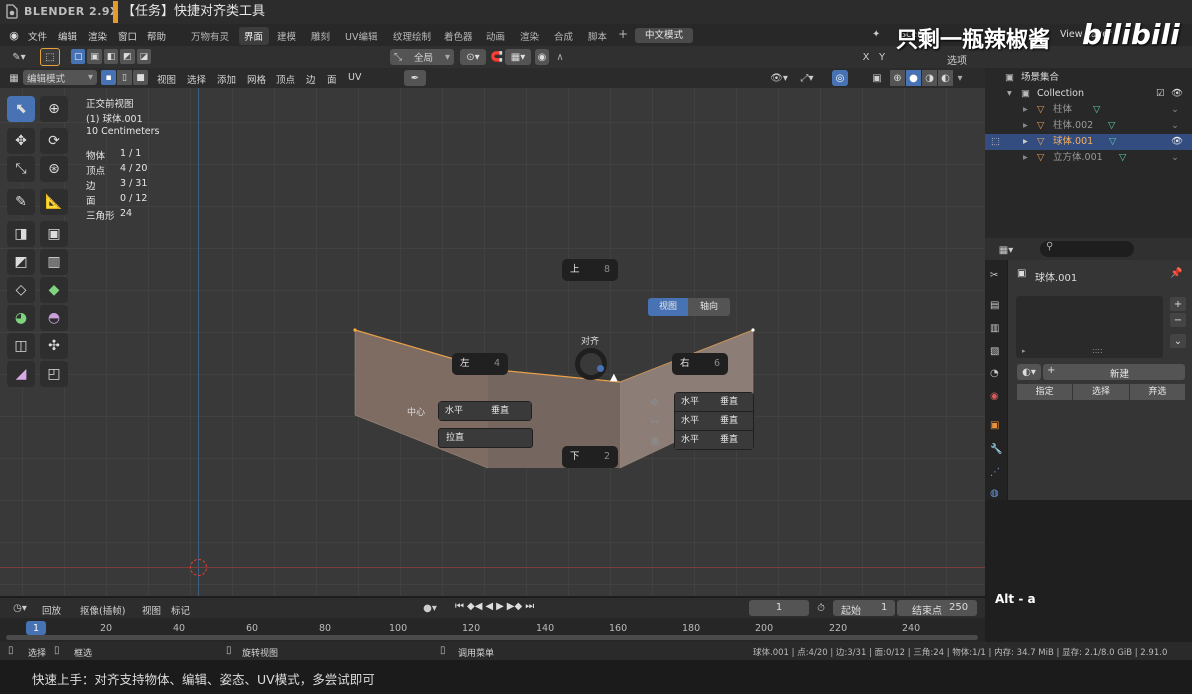 The image size is (1192, 694). Describe the element at coordinates (124, 77) in the screenshot. I see `edge-select-icon: ▯` at that location.